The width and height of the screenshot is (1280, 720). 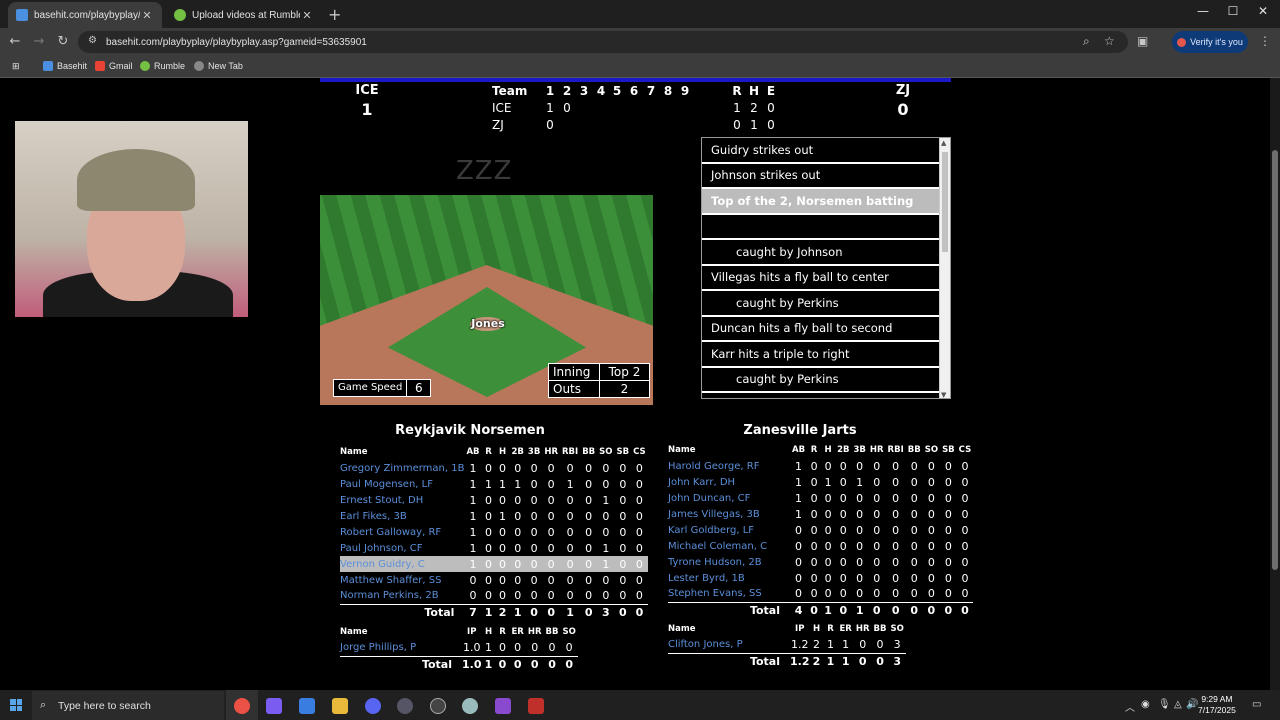 What do you see at coordinates (402, 596) in the screenshot?
I see `player-link: Norman Perkins, 2B` at bounding box center [402, 596].